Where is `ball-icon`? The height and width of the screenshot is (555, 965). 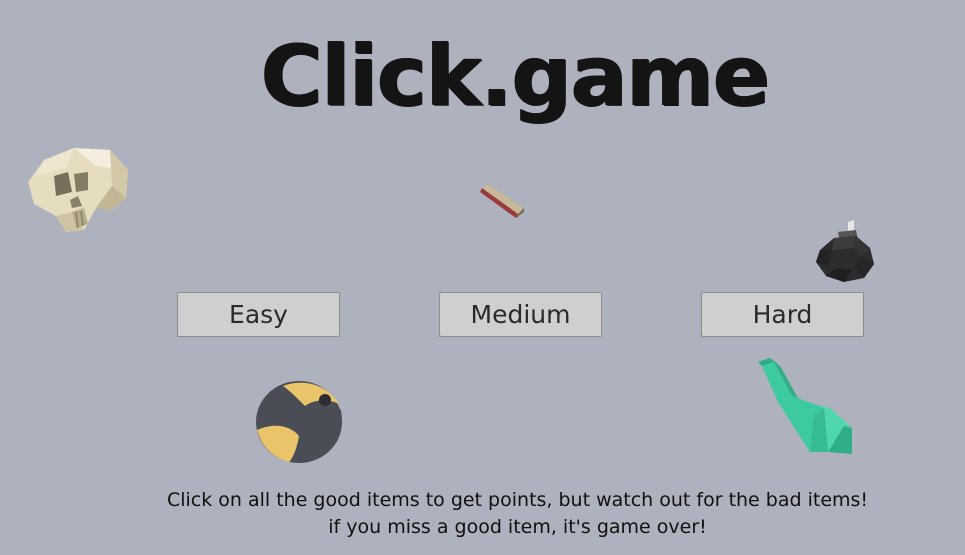 ball-icon is located at coordinates (299, 422).